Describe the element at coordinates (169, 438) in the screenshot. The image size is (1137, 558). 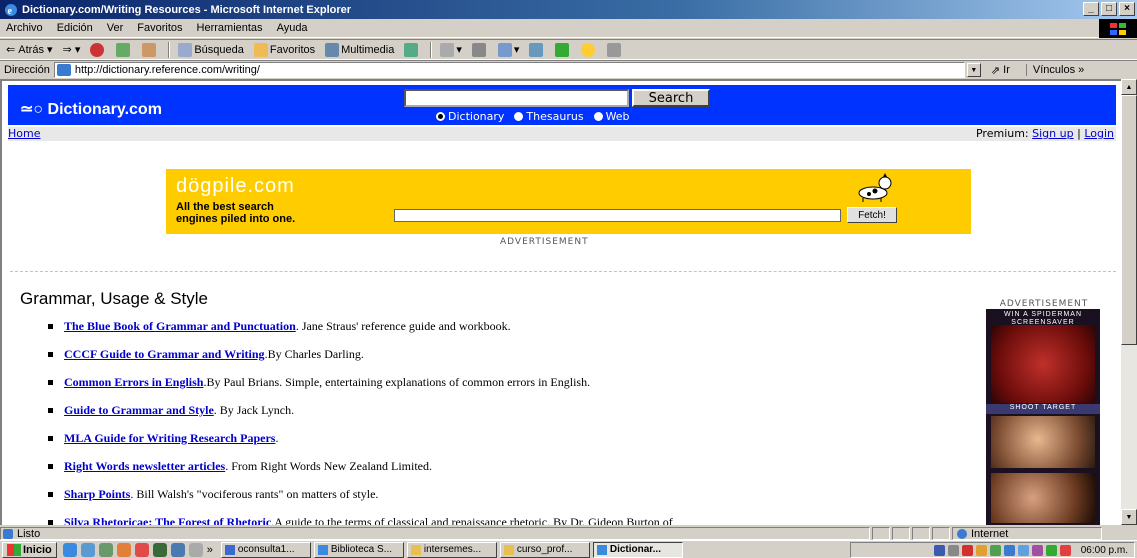
I see `resource-link: MLA Guide for Writing Research Papers` at that location.